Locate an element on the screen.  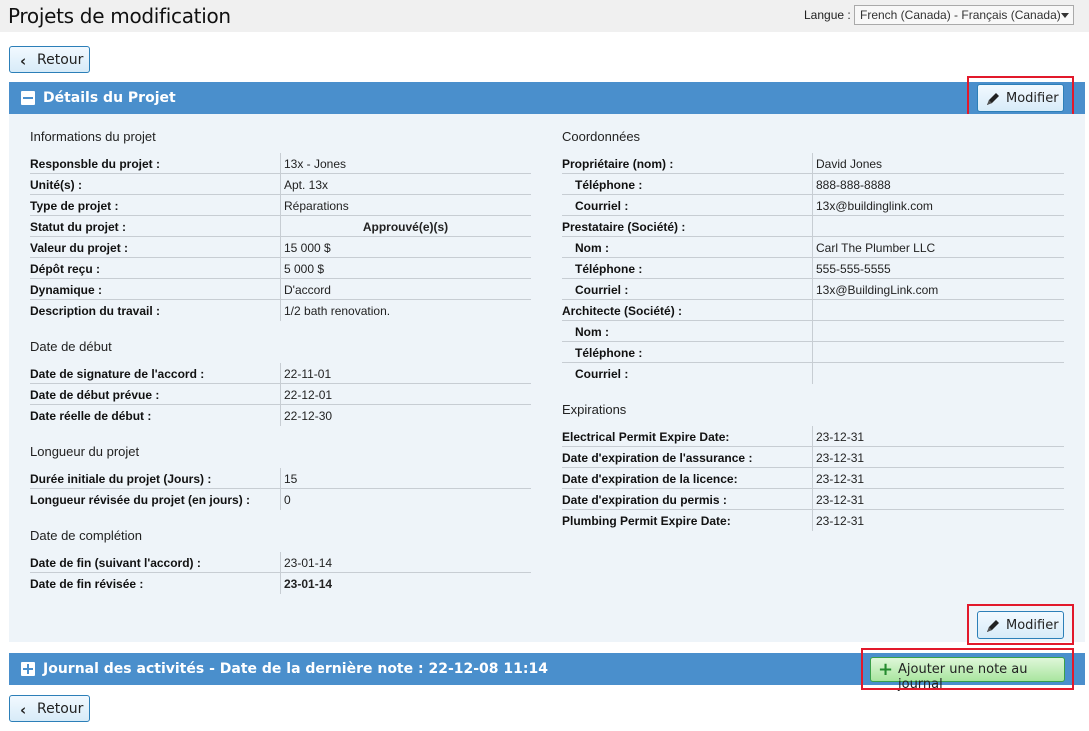
detail-label: Date réelle de début : is located at coordinates (91, 416).